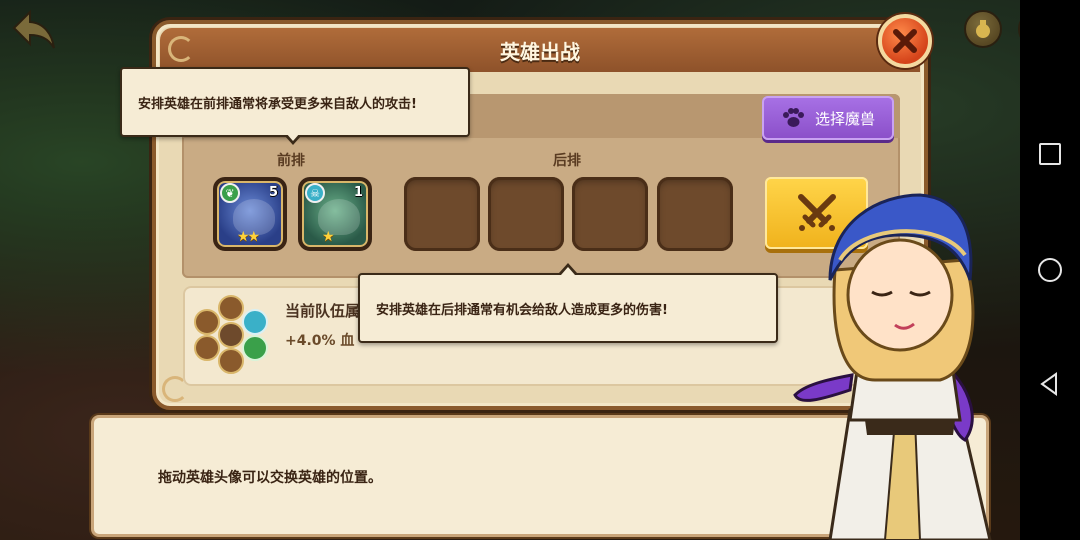 The height and width of the screenshot is (540, 1080). Describe the element at coordinates (250, 214) in the screenshot. I see `hero-slot-front-1: ❦ 5 ★★` at that location.